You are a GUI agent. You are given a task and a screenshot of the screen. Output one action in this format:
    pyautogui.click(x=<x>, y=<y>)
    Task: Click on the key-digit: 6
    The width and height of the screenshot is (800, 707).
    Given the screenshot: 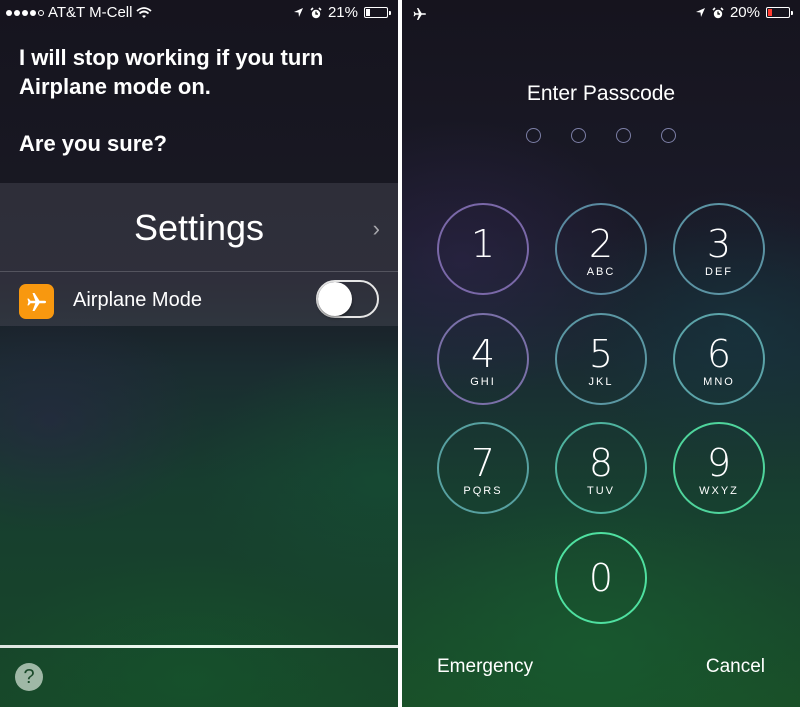 What is the action you would take?
    pyautogui.click(x=719, y=354)
    